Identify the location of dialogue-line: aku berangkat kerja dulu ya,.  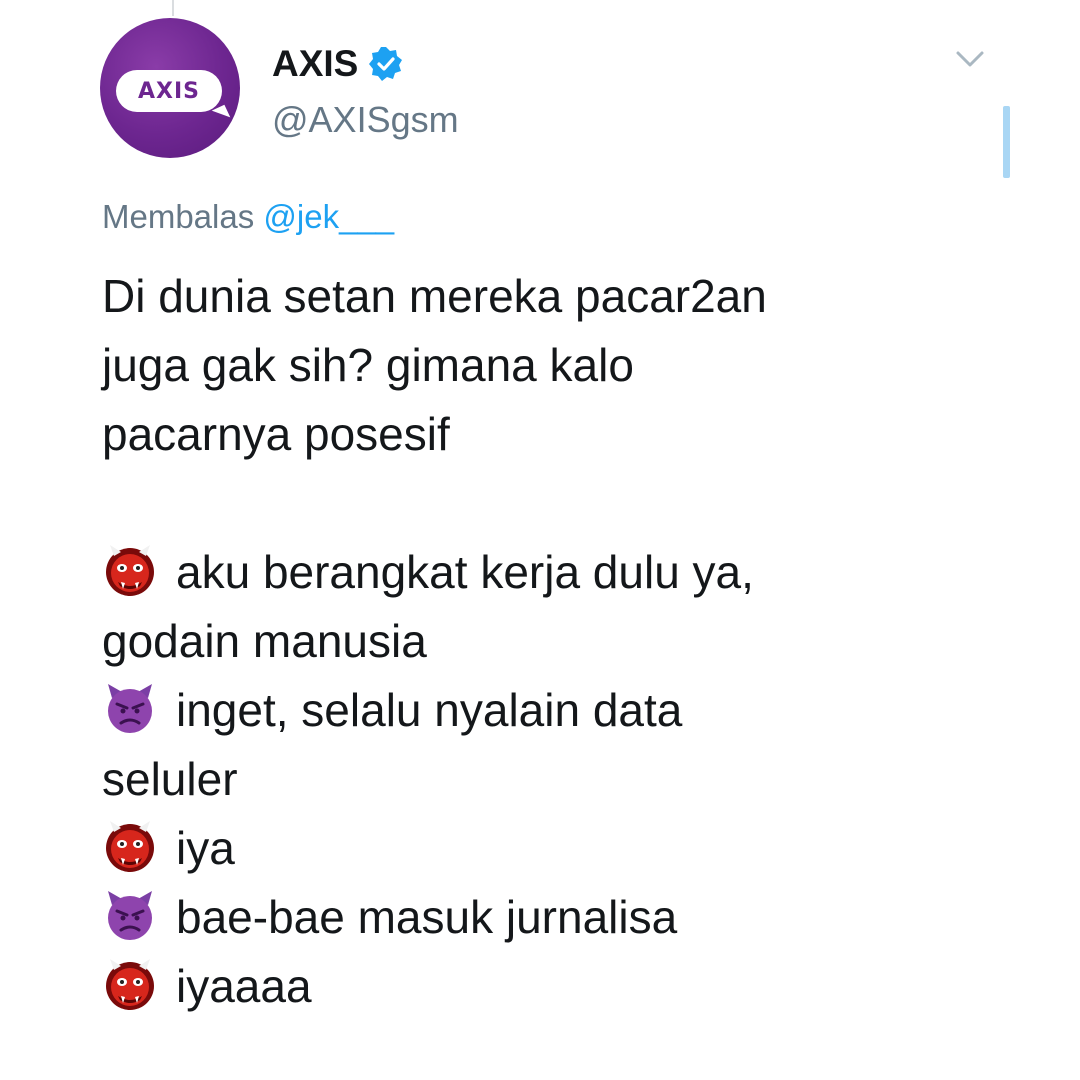
(552, 572).